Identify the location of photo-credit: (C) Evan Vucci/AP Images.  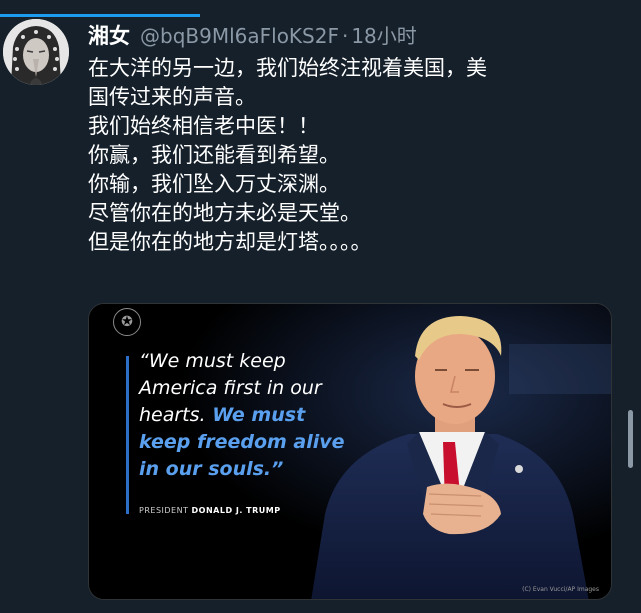
(560, 589).